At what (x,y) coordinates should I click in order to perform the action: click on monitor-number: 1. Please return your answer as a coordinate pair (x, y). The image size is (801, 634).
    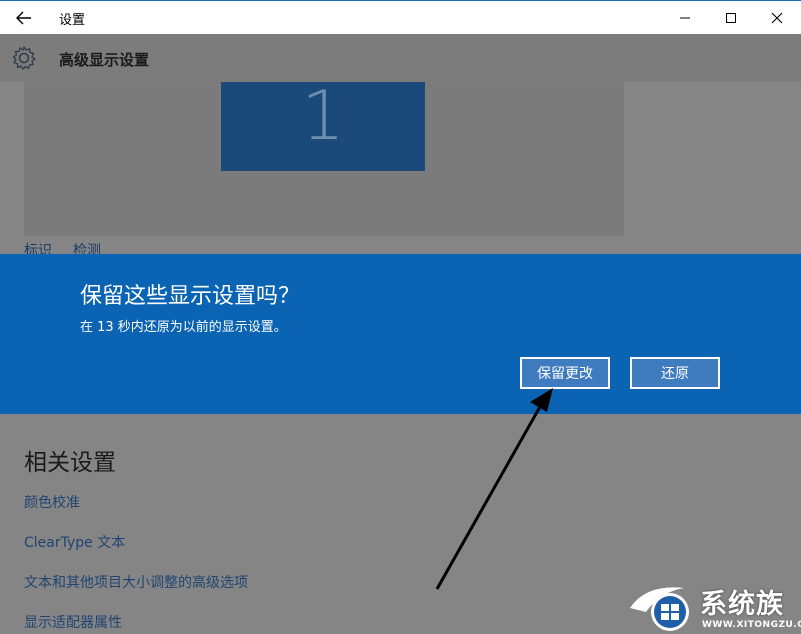
    Looking at the image, I should click on (323, 116).